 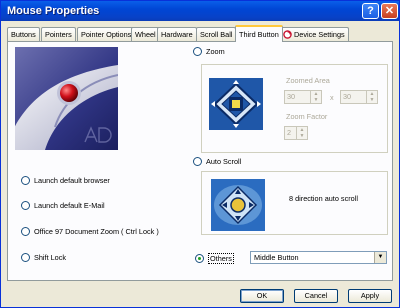 What do you see at coordinates (145, 34) in the screenshot?
I see `tab-wheel: Wheel` at bounding box center [145, 34].